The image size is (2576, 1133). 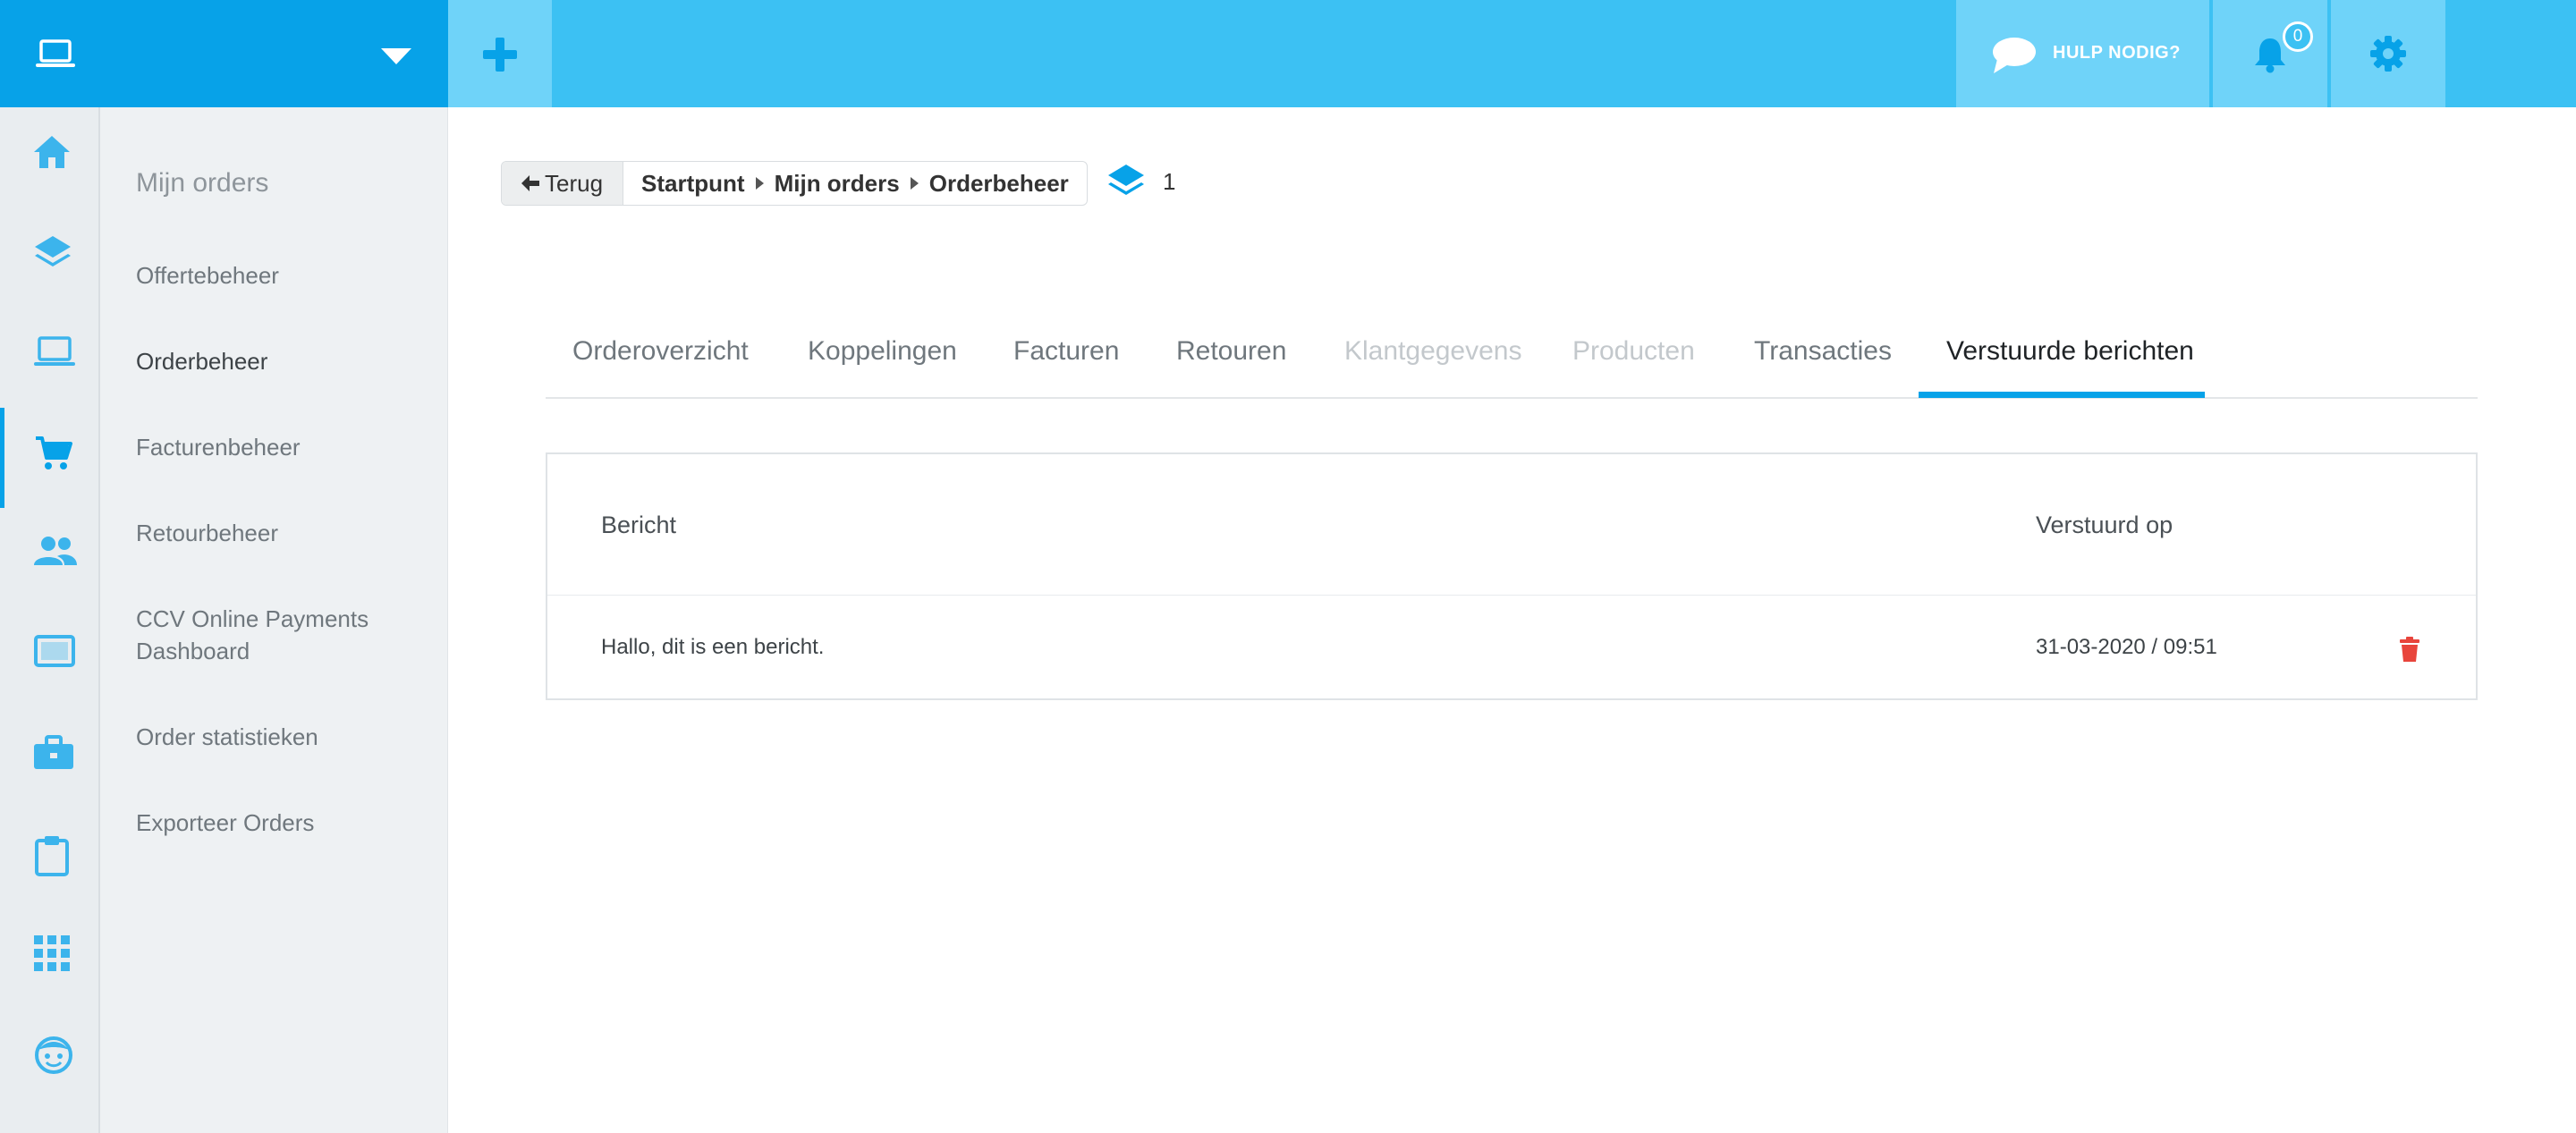 I want to click on settings-button, so click(x=2388, y=53).